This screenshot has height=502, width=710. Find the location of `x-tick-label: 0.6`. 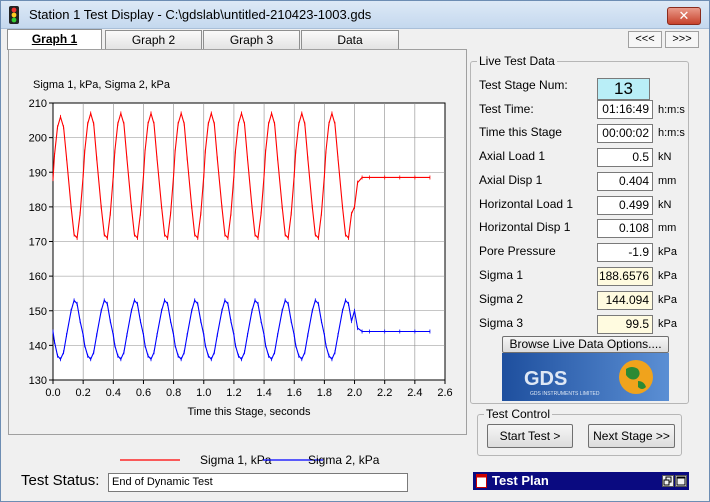

x-tick-label: 0.6 is located at coordinates (143, 393).